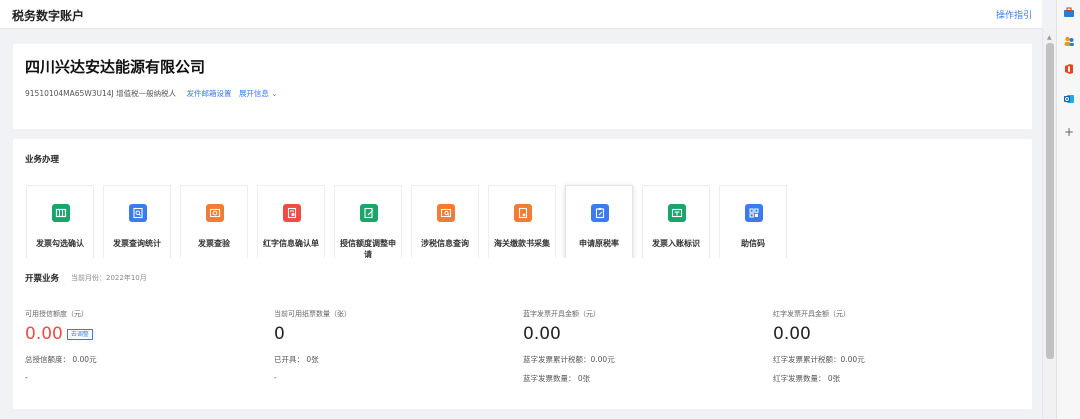 The height and width of the screenshot is (419, 1080). Describe the element at coordinates (1068, 209) in the screenshot. I see `browser-sidebar: +` at that location.